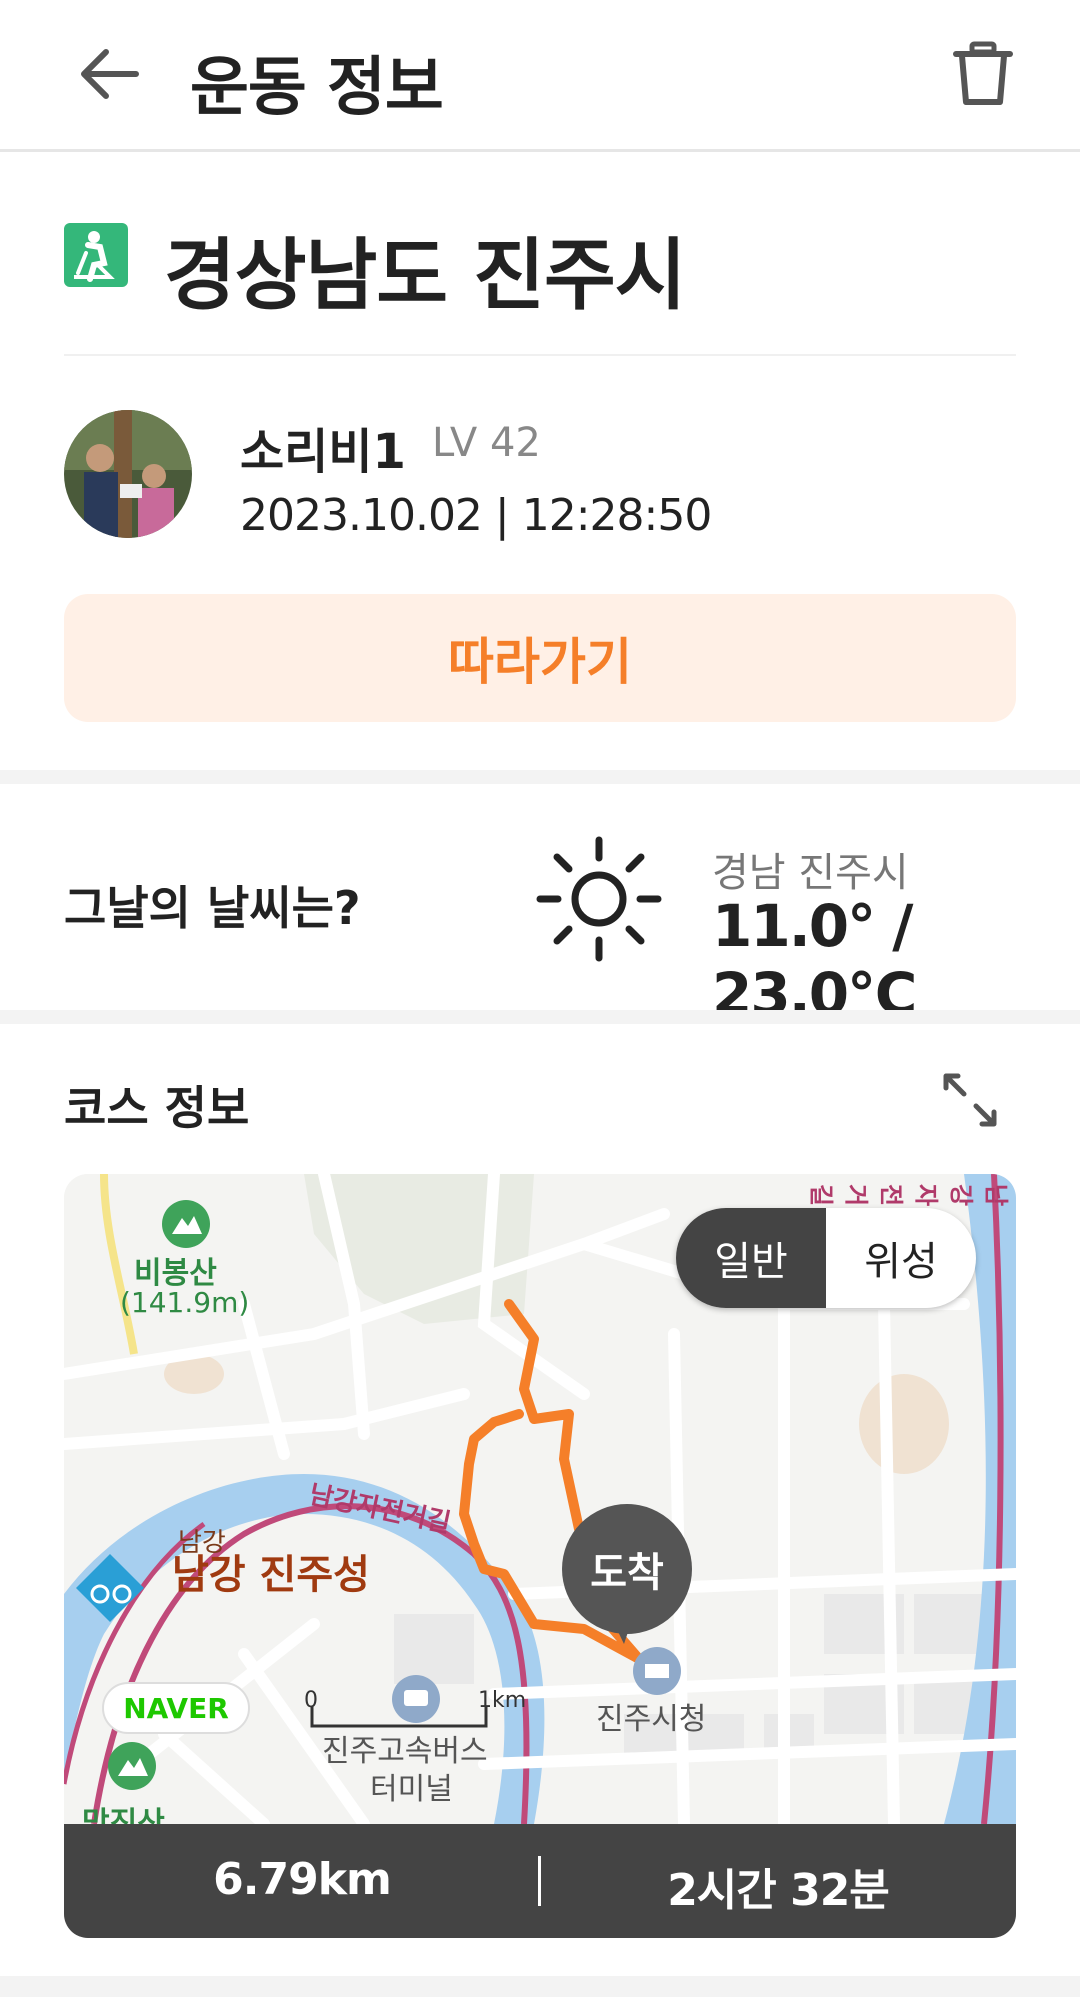 Image resolution: width=1080 pixels, height=1997 pixels. I want to click on avatar, so click(128, 474).